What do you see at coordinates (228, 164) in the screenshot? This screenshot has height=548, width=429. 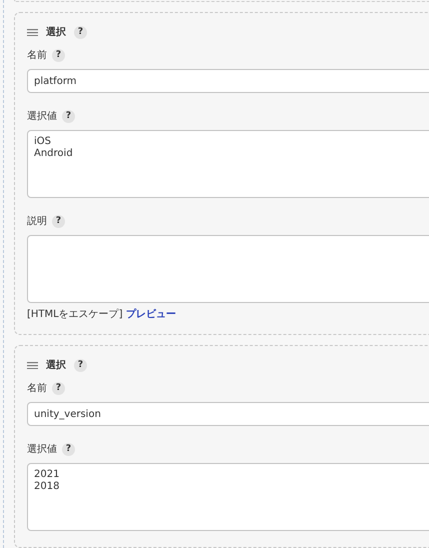 I see `text-area: iOS Android` at bounding box center [228, 164].